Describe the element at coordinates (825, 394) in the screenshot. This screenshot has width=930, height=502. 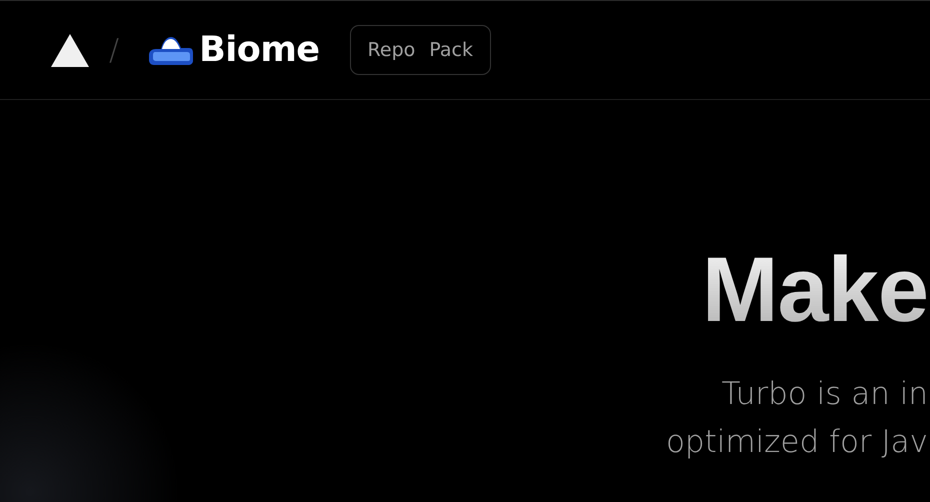
I see `hero-subtitle: Turbo is an in` at that location.